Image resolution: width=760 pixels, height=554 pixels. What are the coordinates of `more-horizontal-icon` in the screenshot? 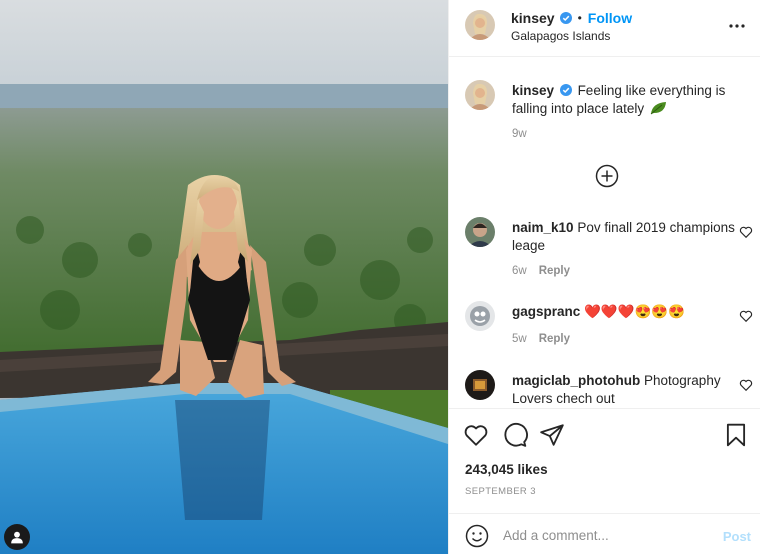 It's located at (737, 26).